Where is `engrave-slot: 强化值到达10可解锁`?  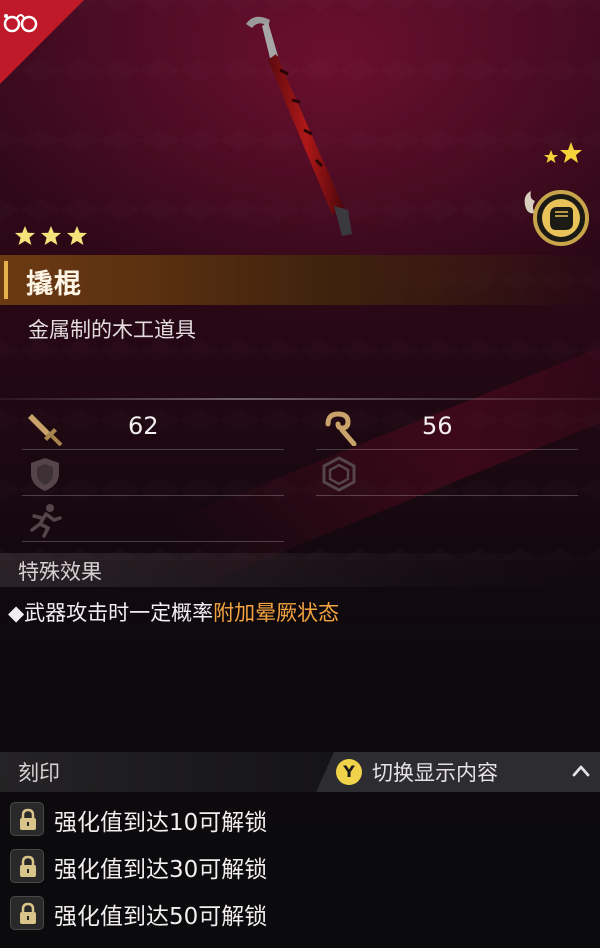 engrave-slot: 强化值到达10可解锁 is located at coordinates (300, 819).